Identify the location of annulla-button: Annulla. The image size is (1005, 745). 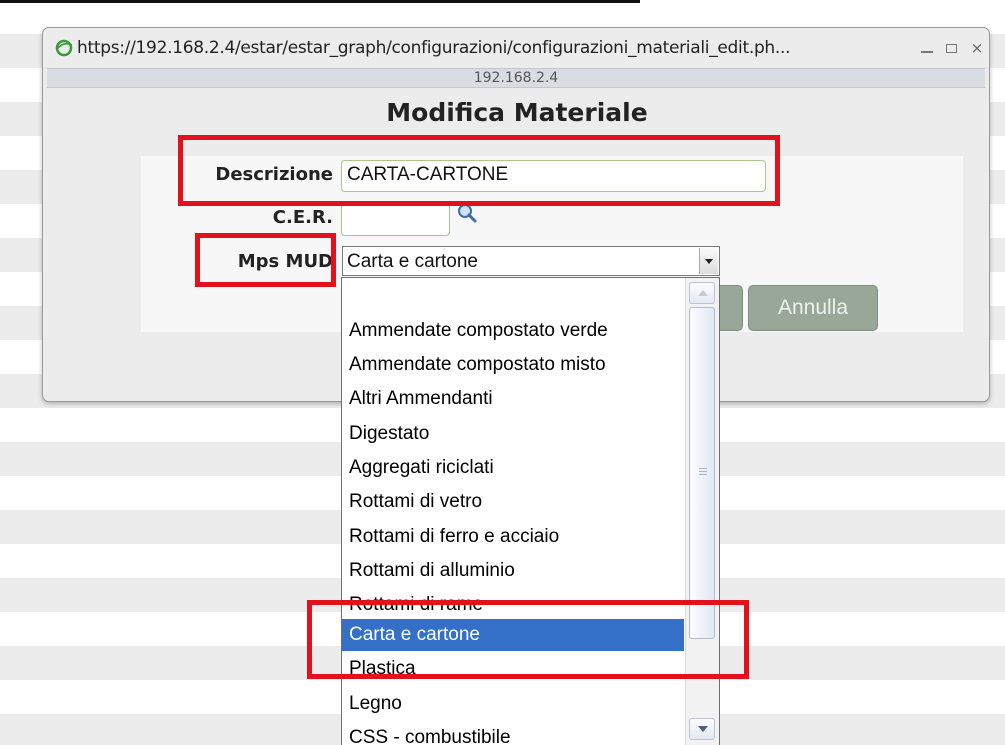
(813, 308).